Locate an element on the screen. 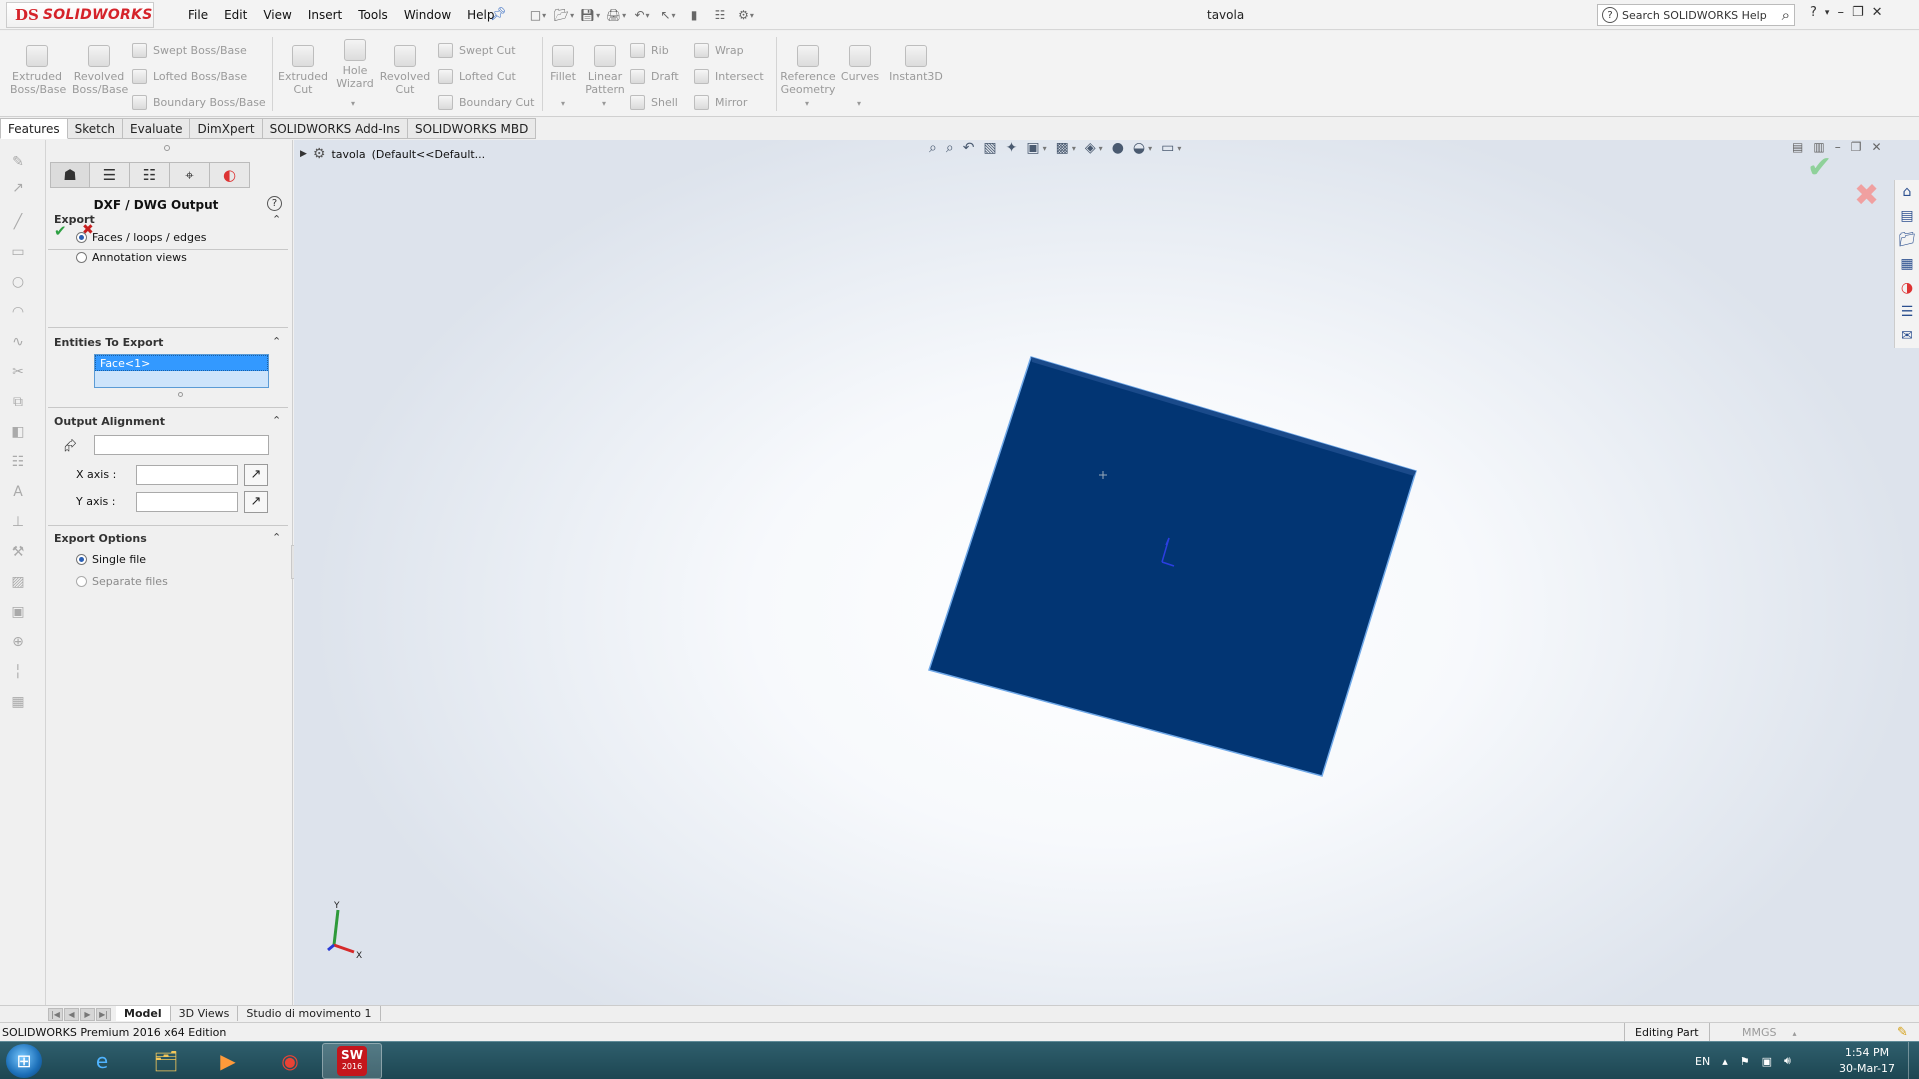 The width and height of the screenshot is (1919, 1079). tab-model: Model is located at coordinates (143, 1013).